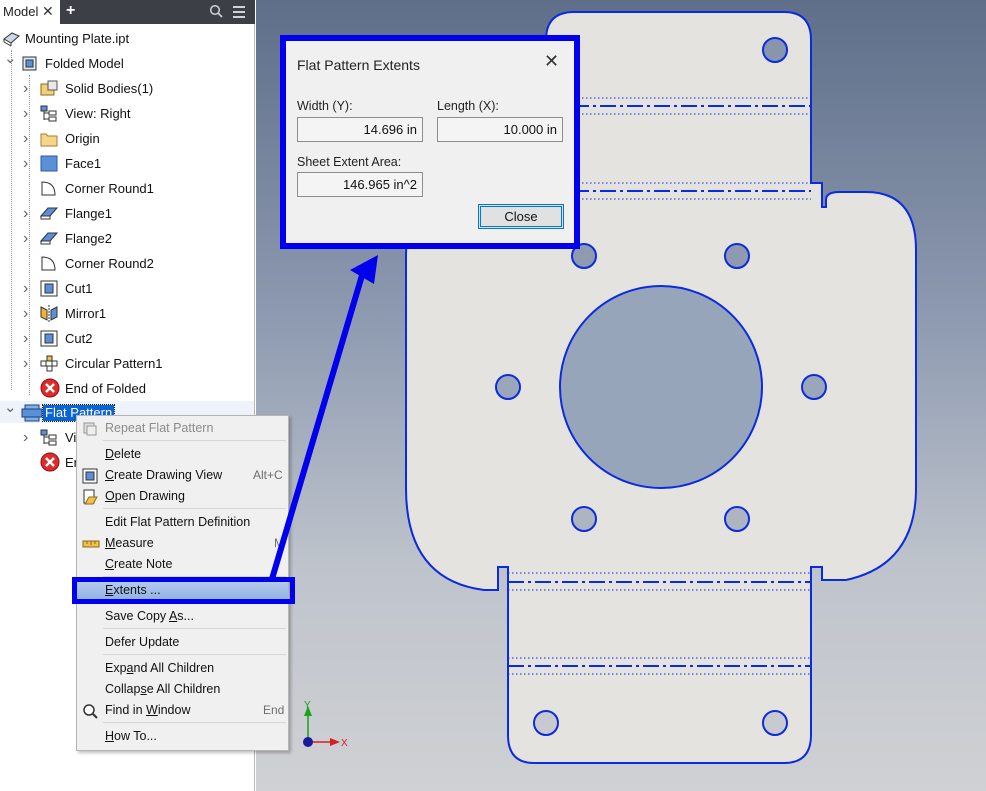  I want to click on menu-item-label: Create Drawing View, so click(164, 475).